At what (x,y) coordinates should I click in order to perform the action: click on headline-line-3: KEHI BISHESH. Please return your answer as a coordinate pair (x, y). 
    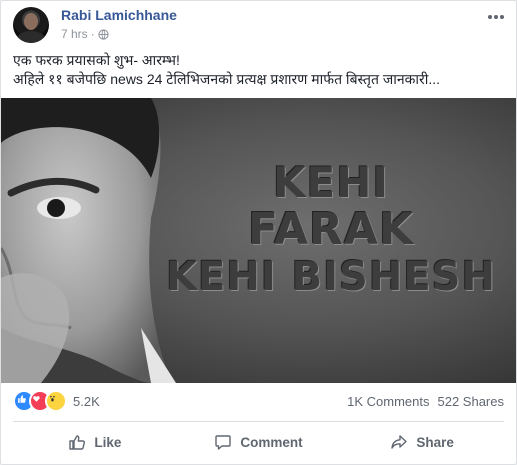
    Looking at the image, I should click on (331, 277).